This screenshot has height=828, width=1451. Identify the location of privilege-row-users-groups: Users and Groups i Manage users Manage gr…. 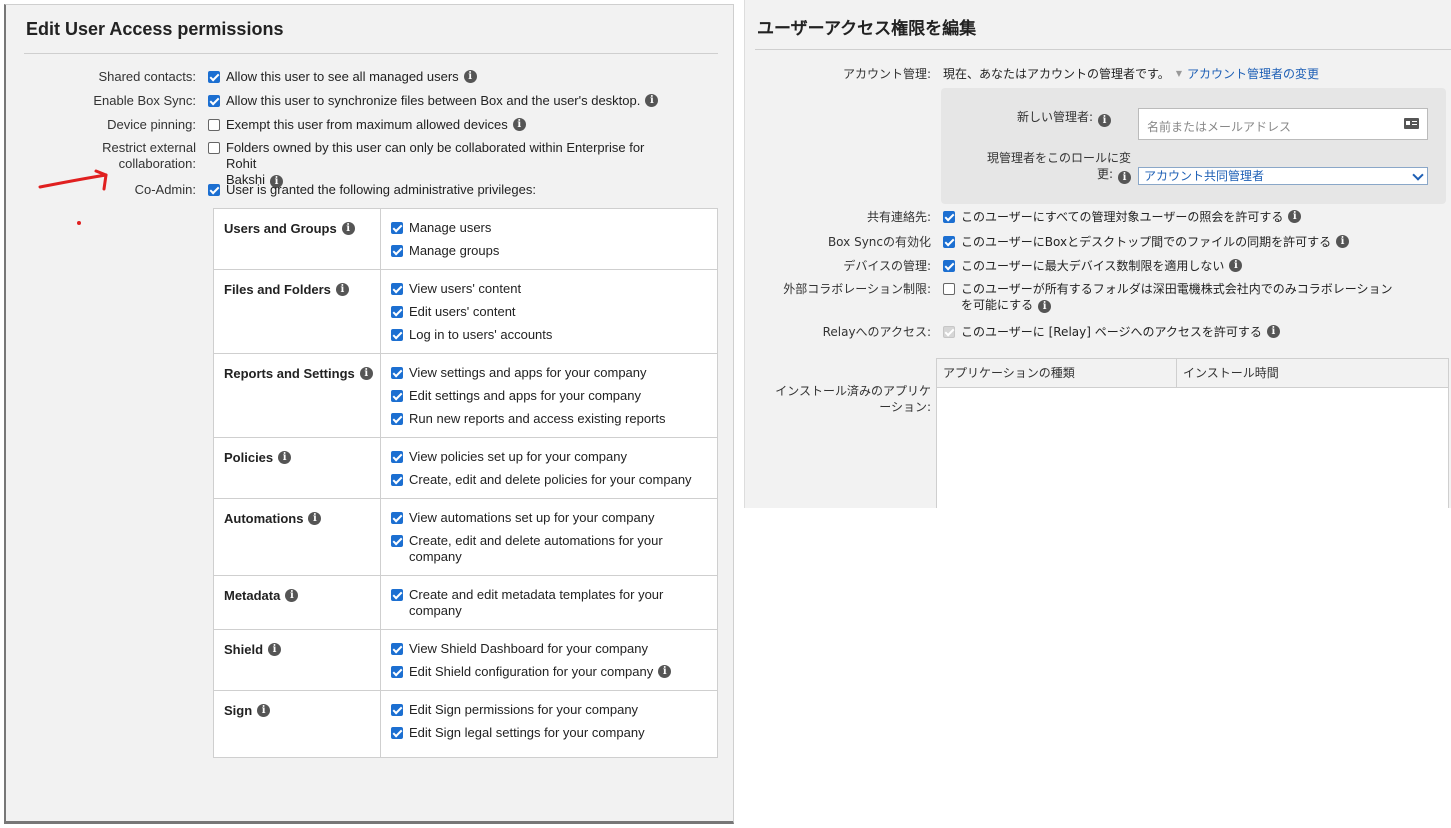
(465, 239).